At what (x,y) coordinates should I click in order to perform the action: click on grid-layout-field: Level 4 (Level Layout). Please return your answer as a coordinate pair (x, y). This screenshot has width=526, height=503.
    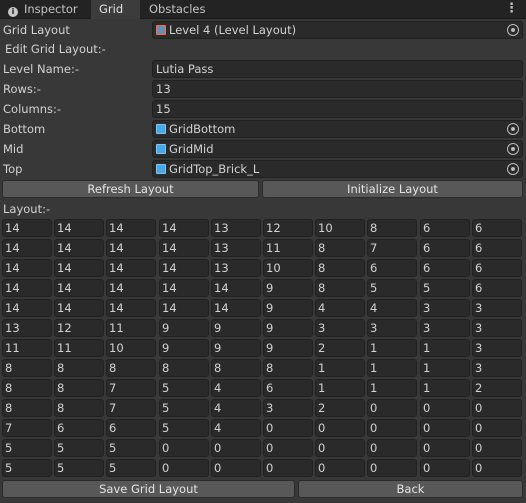
    Looking at the image, I should click on (337, 30).